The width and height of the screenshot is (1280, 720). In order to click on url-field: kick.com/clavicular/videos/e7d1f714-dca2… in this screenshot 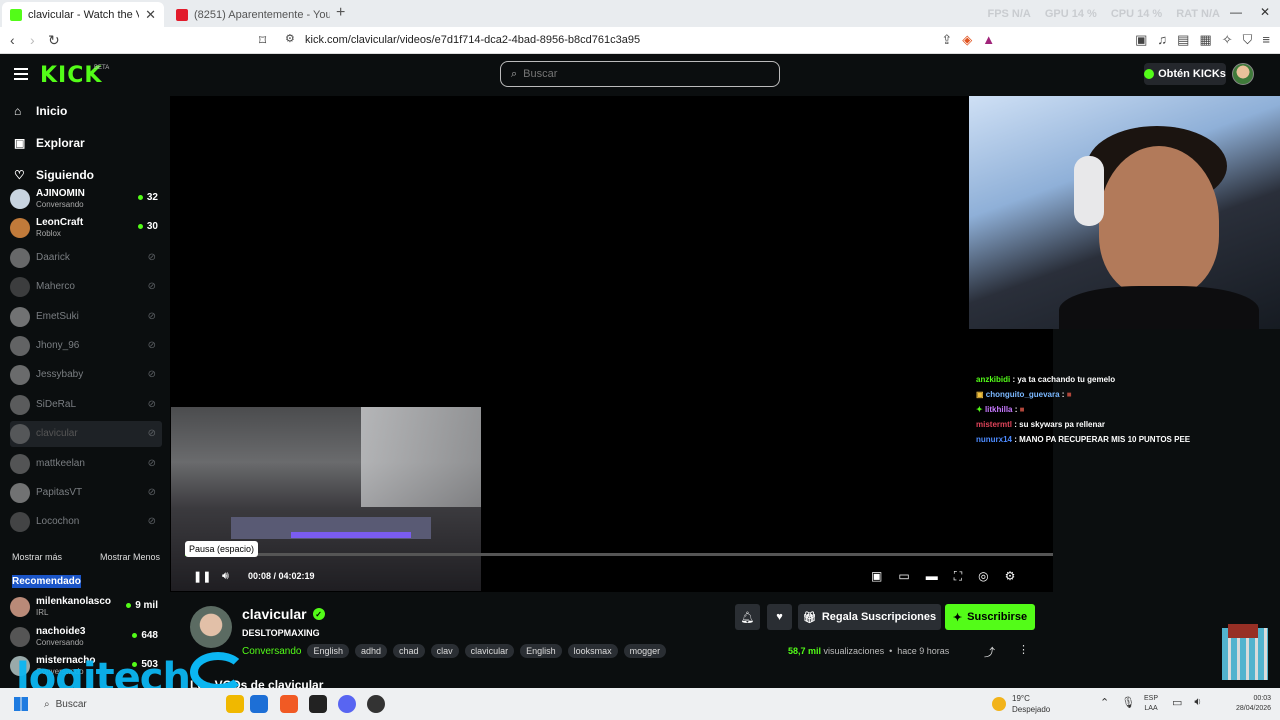, I will do `click(472, 40)`.